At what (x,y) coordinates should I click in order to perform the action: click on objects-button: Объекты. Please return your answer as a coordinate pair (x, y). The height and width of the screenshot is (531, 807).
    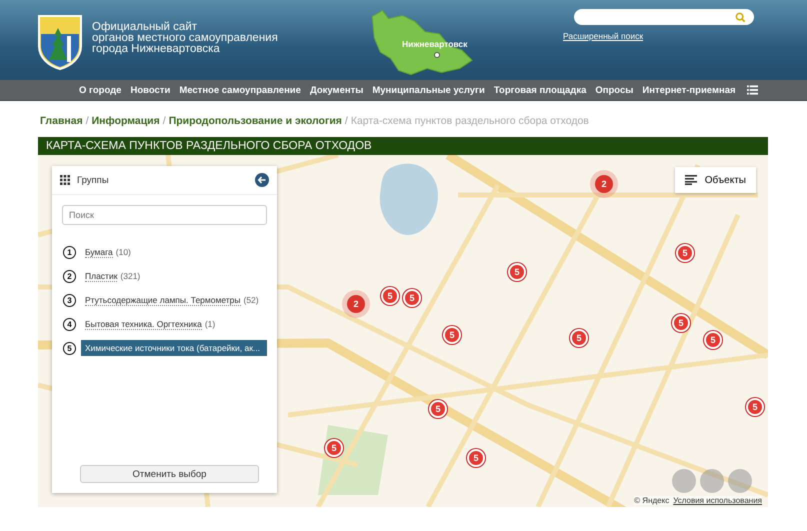
    Looking at the image, I should click on (715, 180).